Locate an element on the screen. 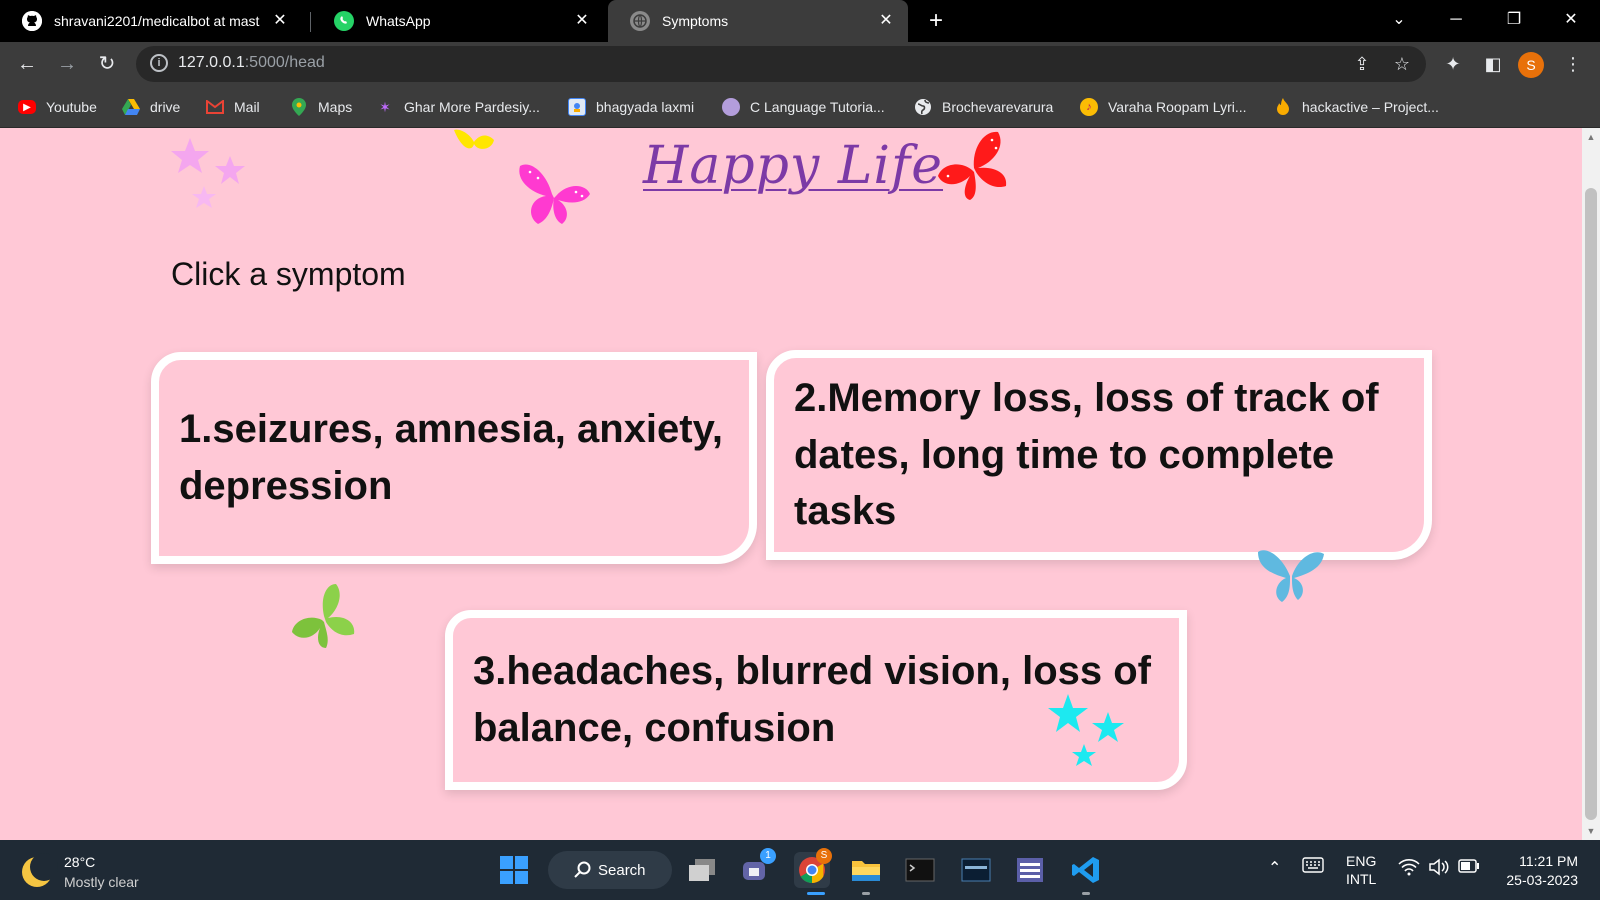 The width and height of the screenshot is (1600, 900). chrome-icon: S is located at coordinates (813, 868).